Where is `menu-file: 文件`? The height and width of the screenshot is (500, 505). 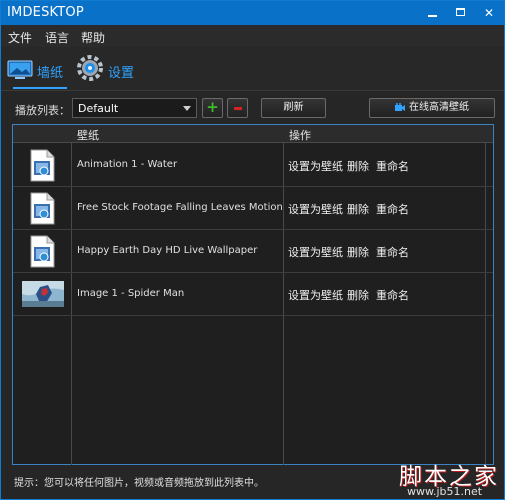
menu-file: 文件 is located at coordinates (20, 37).